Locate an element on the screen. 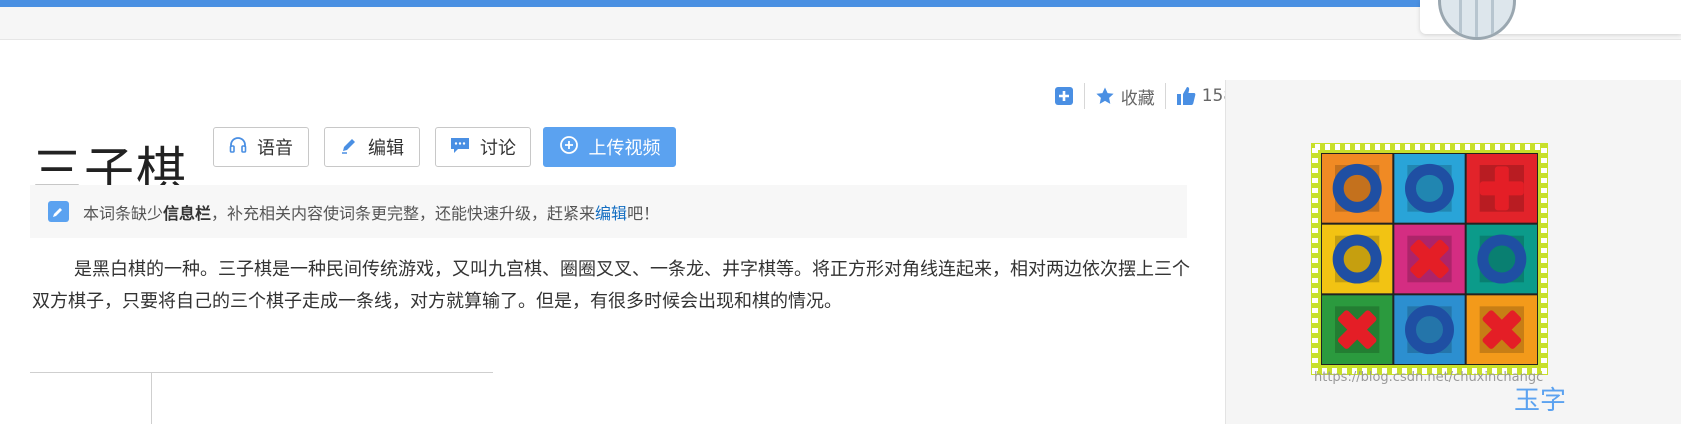 The width and height of the screenshot is (1681, 424). favorite-button: 收藏 is located at coordinates (1125, 96).